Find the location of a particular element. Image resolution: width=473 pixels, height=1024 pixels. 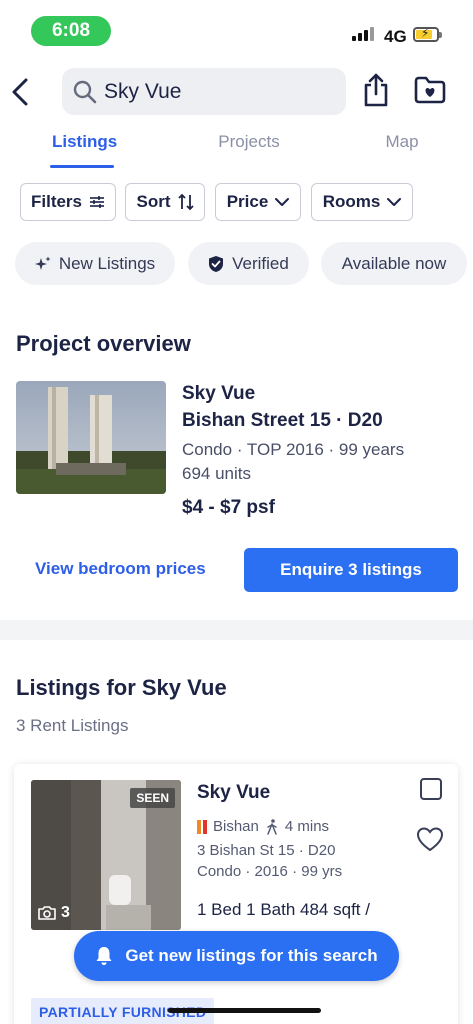

compare-checkbox is located at coordinates (431, 789).